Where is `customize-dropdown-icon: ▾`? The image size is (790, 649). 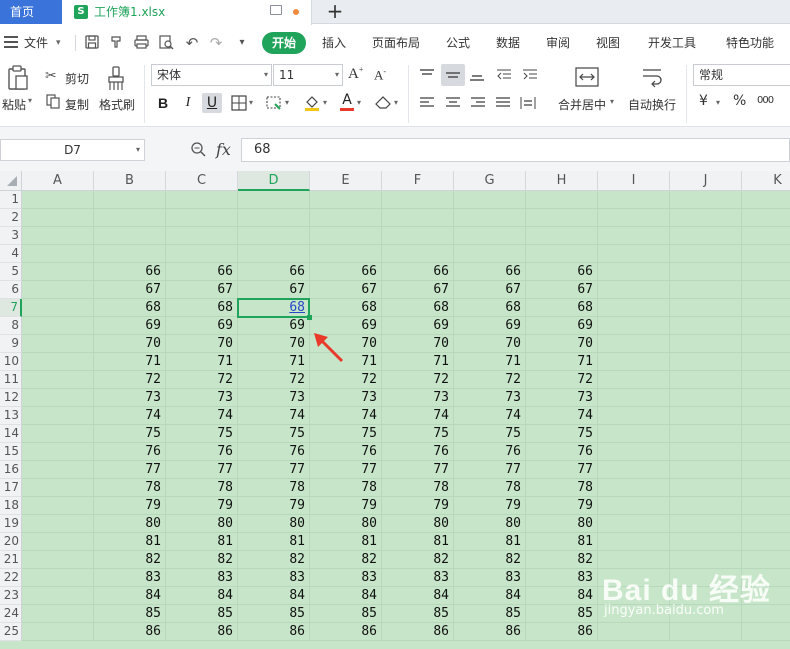 customize-dropdown-icon: ▾ is located at coordinates (242, 43).